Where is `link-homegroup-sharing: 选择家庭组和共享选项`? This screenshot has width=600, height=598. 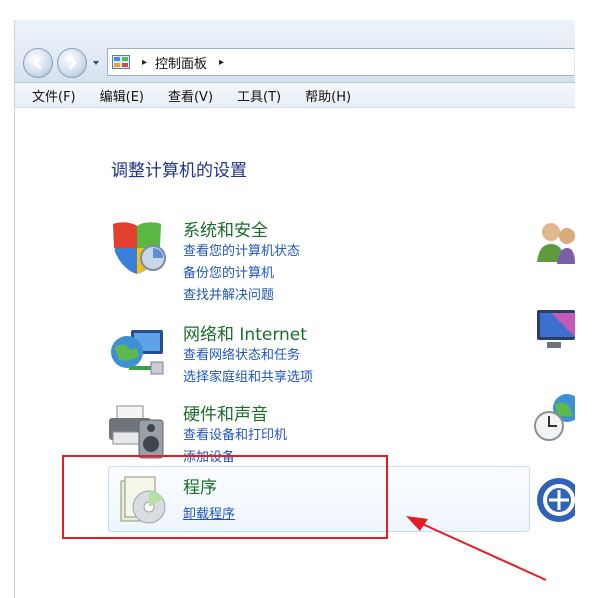 link-homegroup-sharing: 选择家庭组和共享选项 is located at coordinates (248, 375).